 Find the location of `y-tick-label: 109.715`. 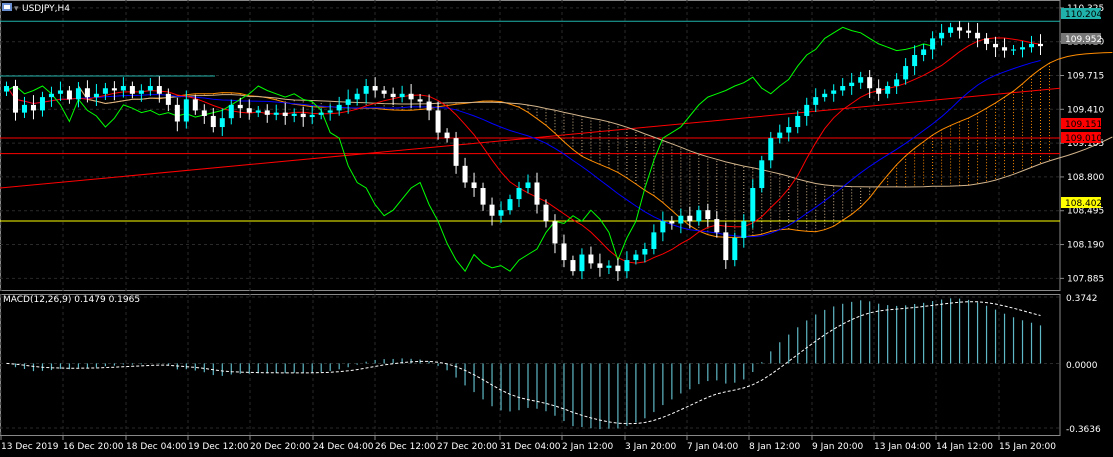

y-tick-label: 109.715 is located at coordinates (1085, 77).